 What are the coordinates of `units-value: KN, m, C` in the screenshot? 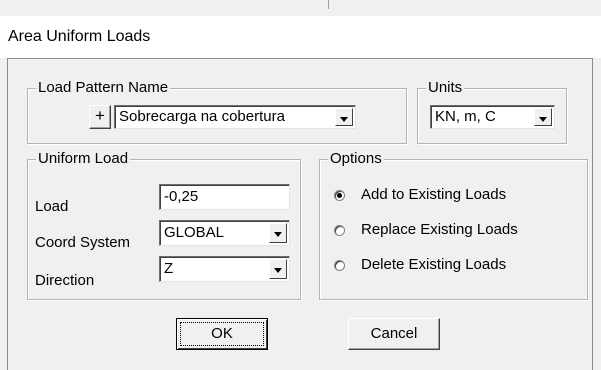 It's located at (465, 116).